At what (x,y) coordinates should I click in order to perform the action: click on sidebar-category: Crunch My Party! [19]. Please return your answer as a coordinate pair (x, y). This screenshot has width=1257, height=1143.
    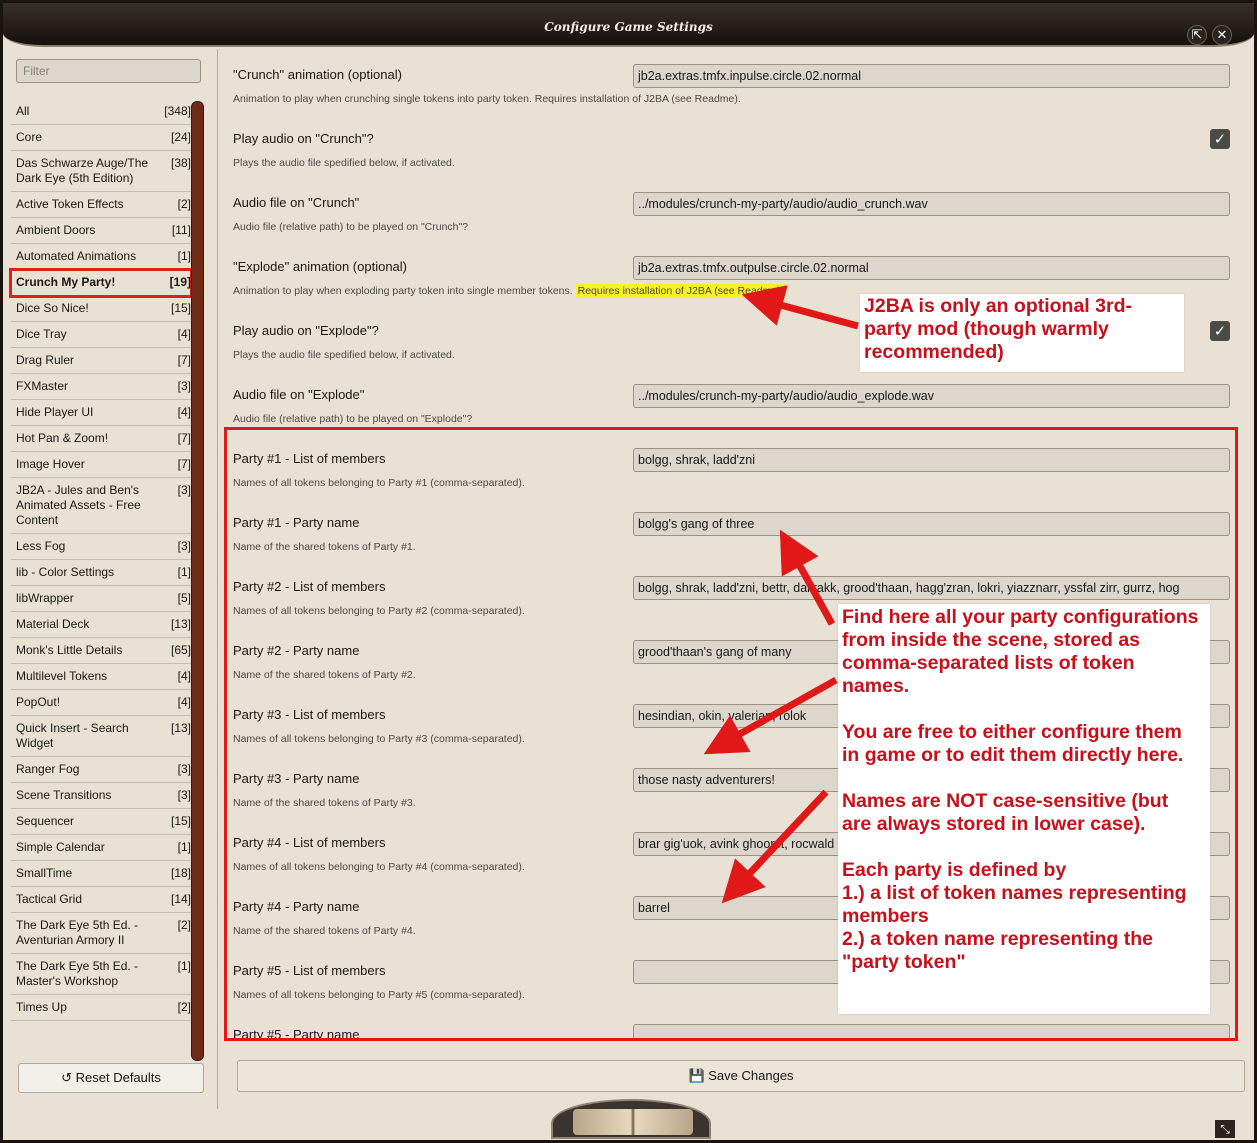
    Looking at the image, I should click on (101, 283).